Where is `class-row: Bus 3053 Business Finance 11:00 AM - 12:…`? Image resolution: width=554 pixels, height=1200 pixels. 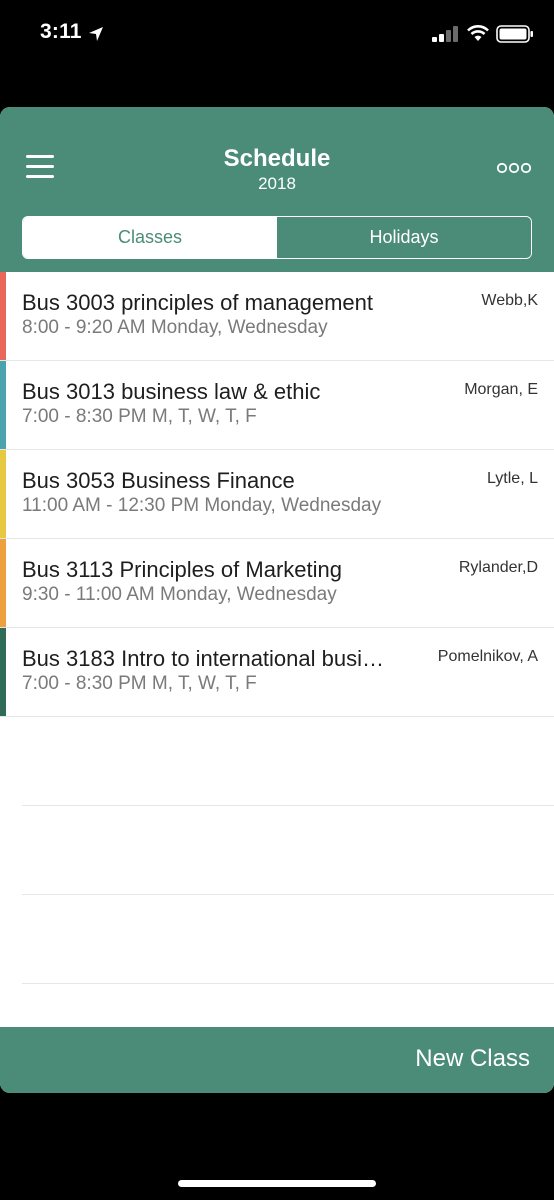
class-row: Bus 3053 Business Finance 11:00 AM - 12:… is located at coordinates (277, 494).